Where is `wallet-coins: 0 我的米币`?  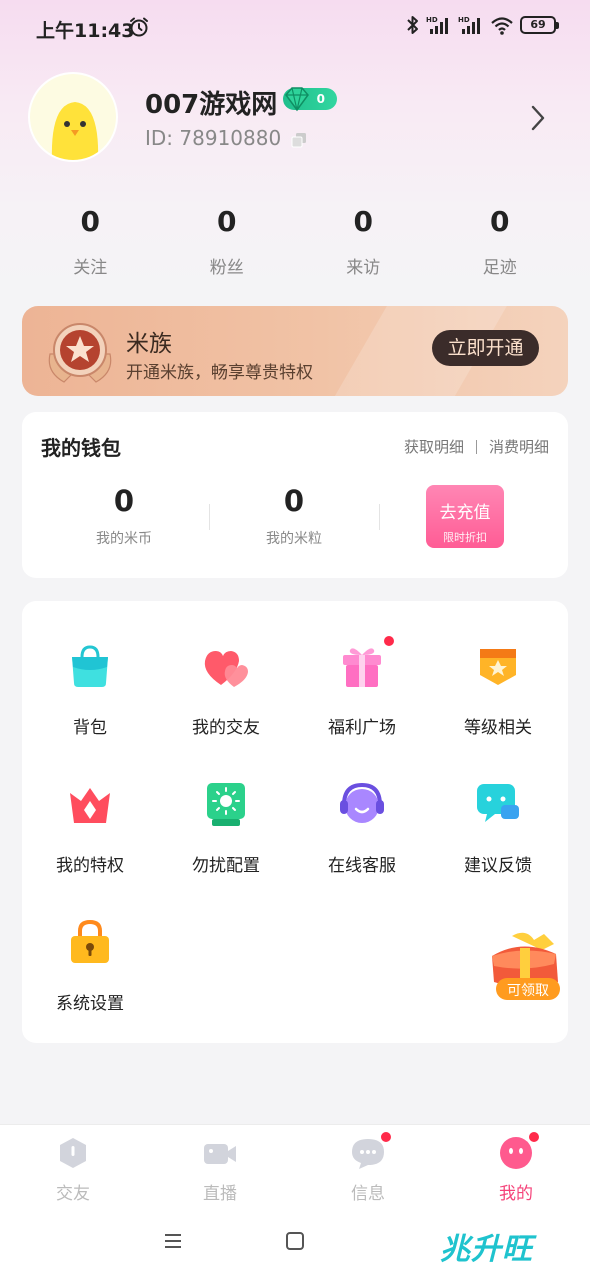
wallet-coins: 0 我的米币 is located at coordinates (124, 516).